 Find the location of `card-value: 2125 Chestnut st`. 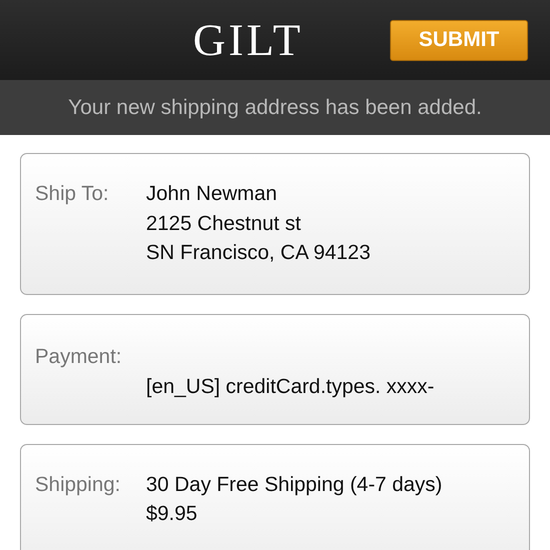

card-value: 2125 Chestnut st is located at coordinates (224, 223).